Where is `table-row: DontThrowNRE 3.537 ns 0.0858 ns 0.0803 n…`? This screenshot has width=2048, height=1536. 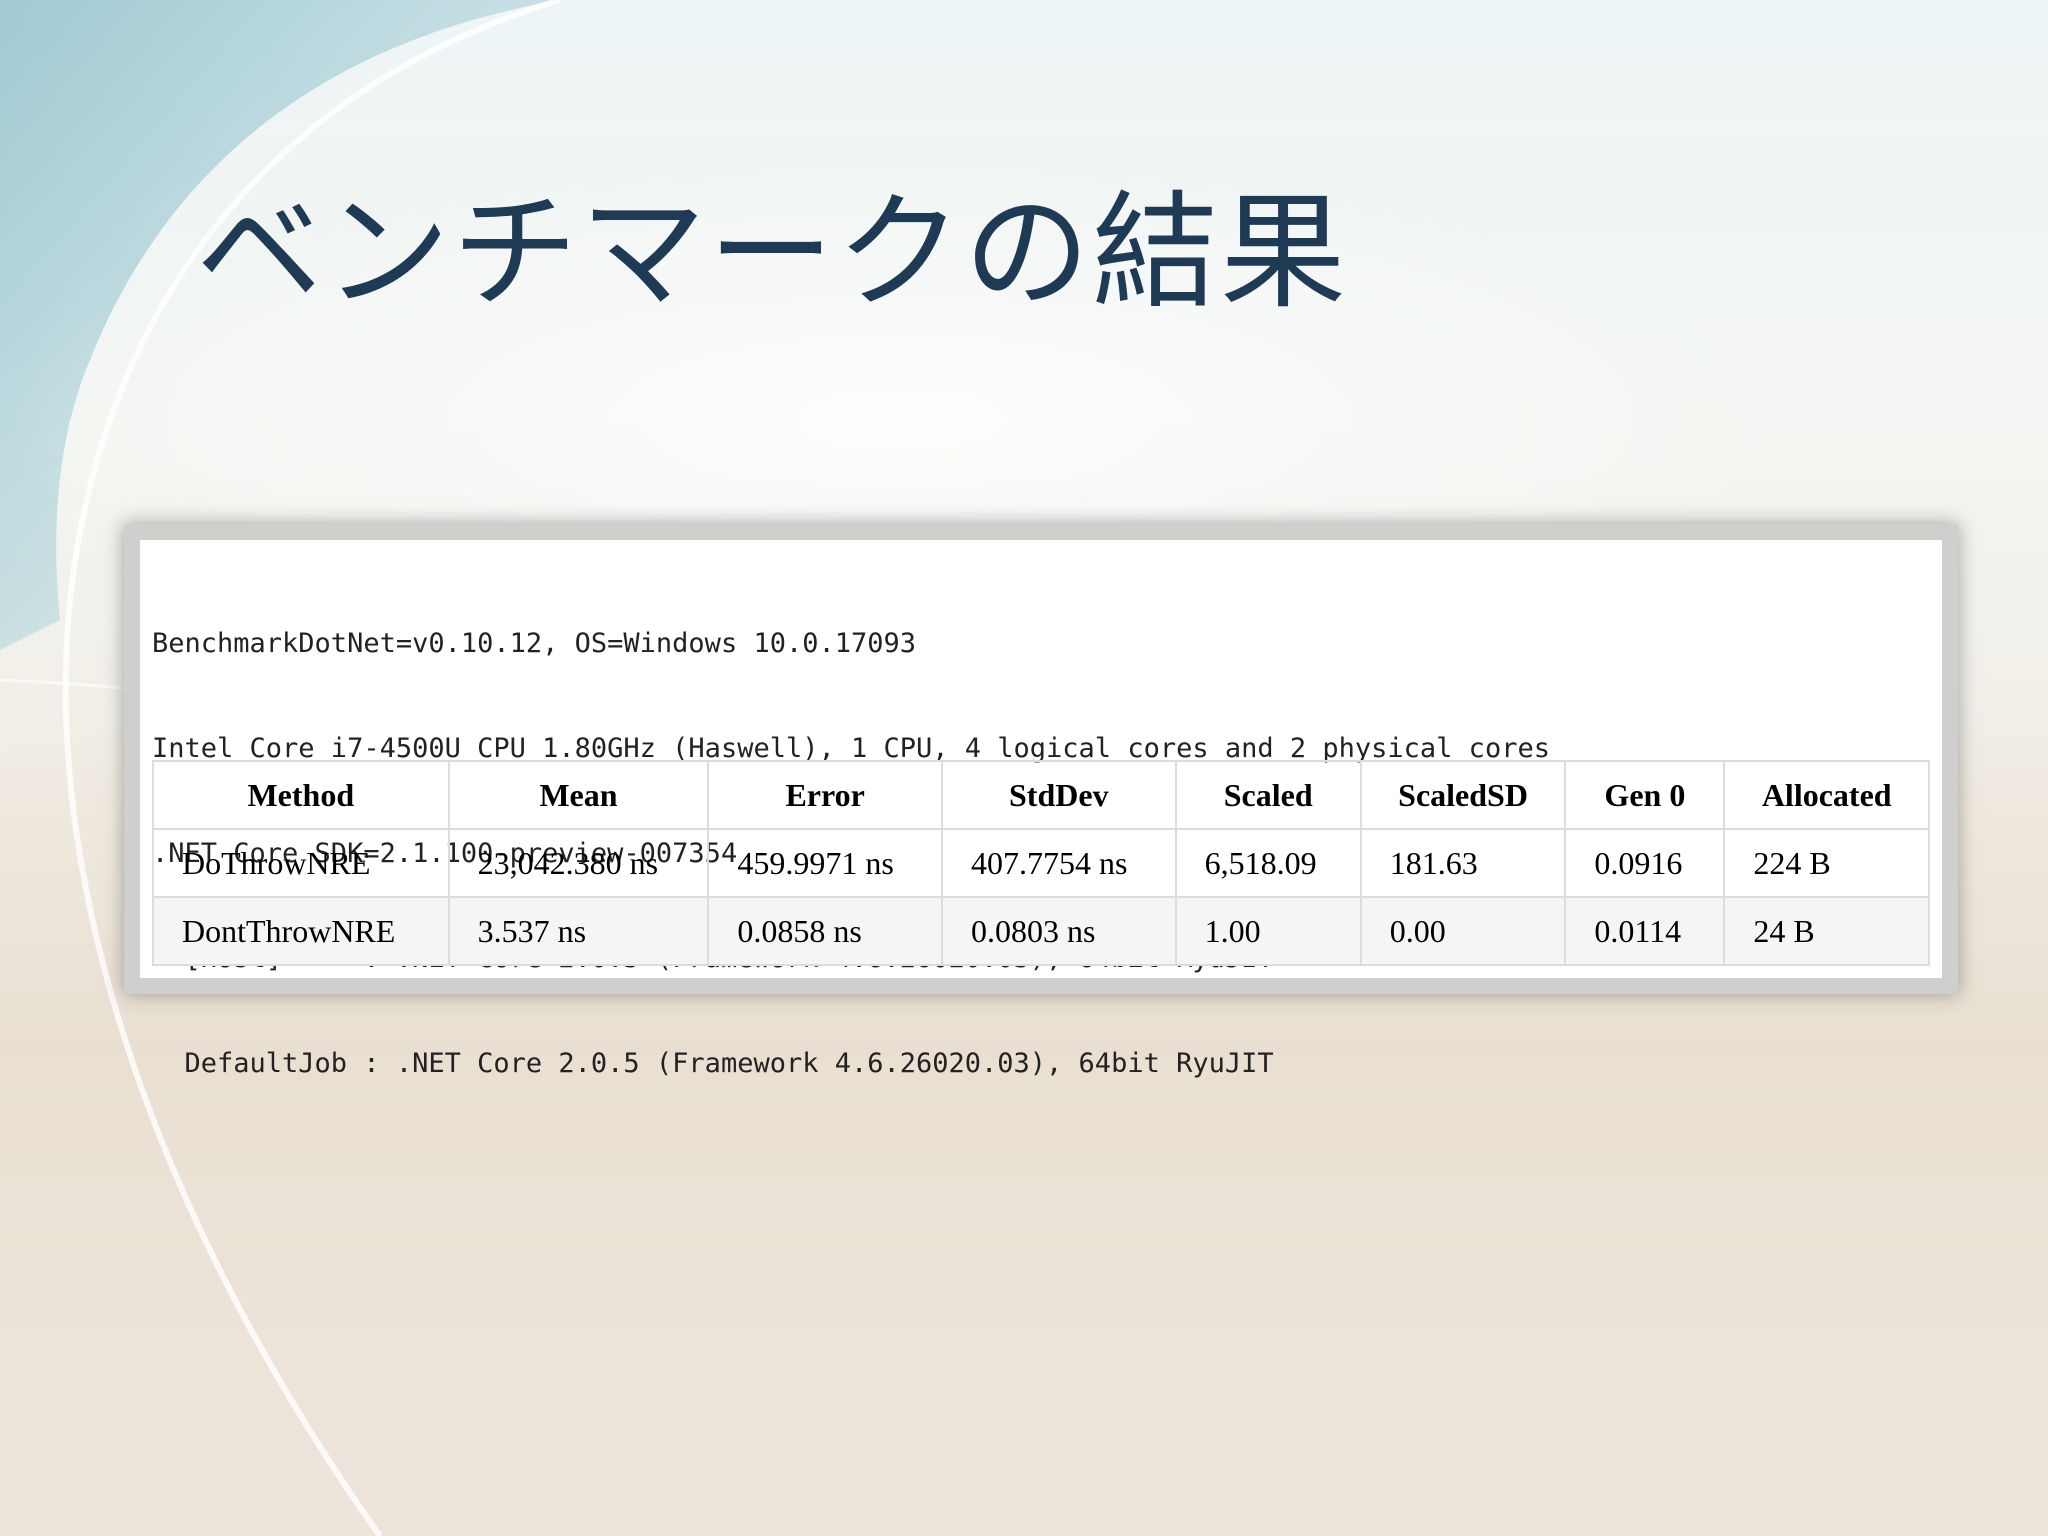
table-row: DontThrowNRE 3.537 ns 0.0858 ns 0.0803 n… is located at coordinates (1041, 931).